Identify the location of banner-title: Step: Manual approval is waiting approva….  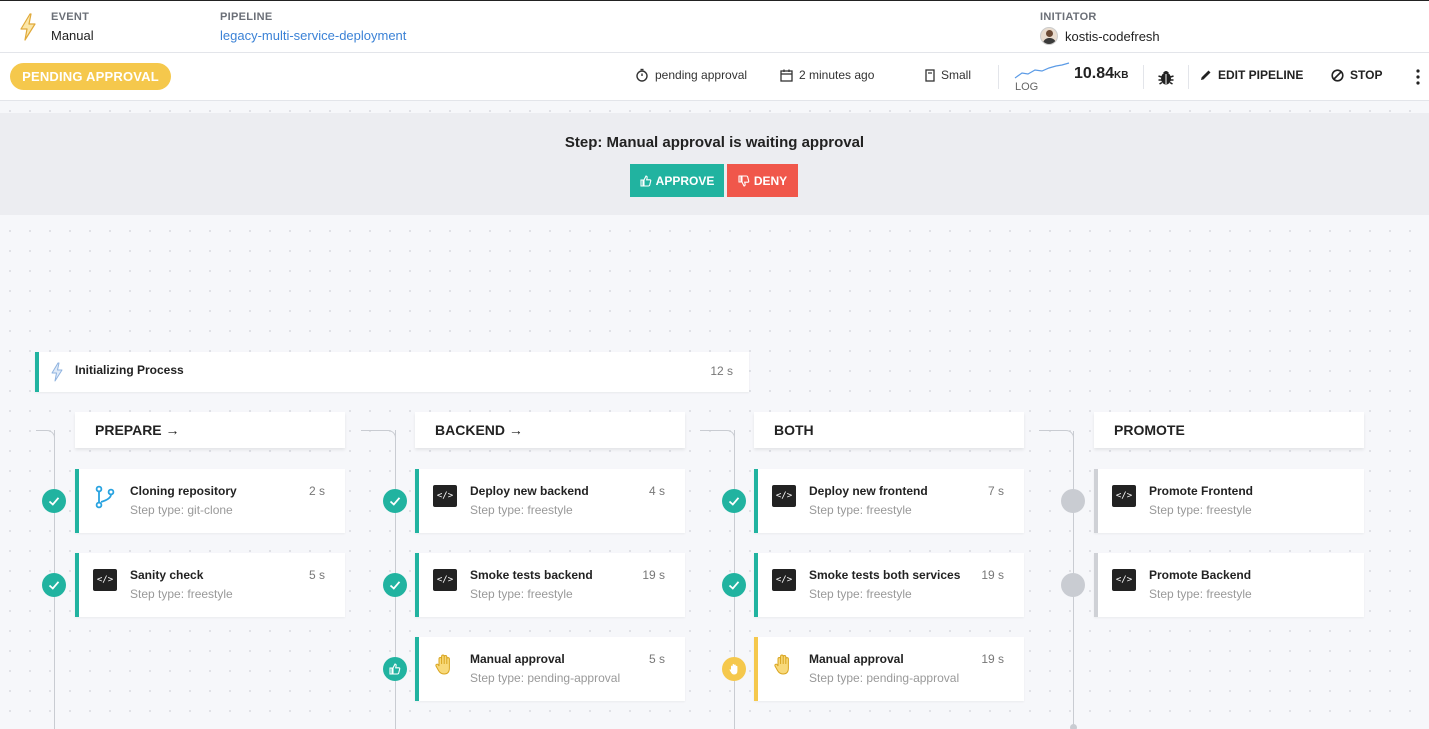
(714, 142).